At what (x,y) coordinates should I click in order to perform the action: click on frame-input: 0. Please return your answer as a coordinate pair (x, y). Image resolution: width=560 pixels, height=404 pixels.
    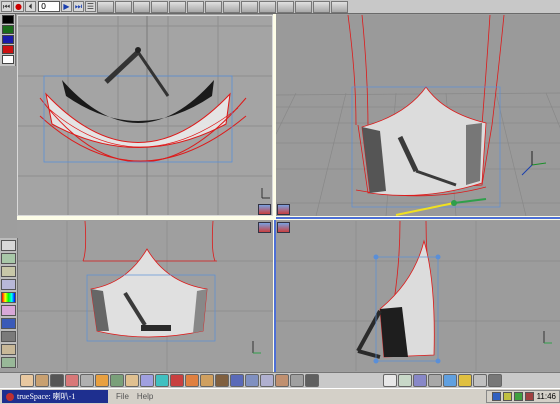
    Looking at the image, I should click on (49, 6).